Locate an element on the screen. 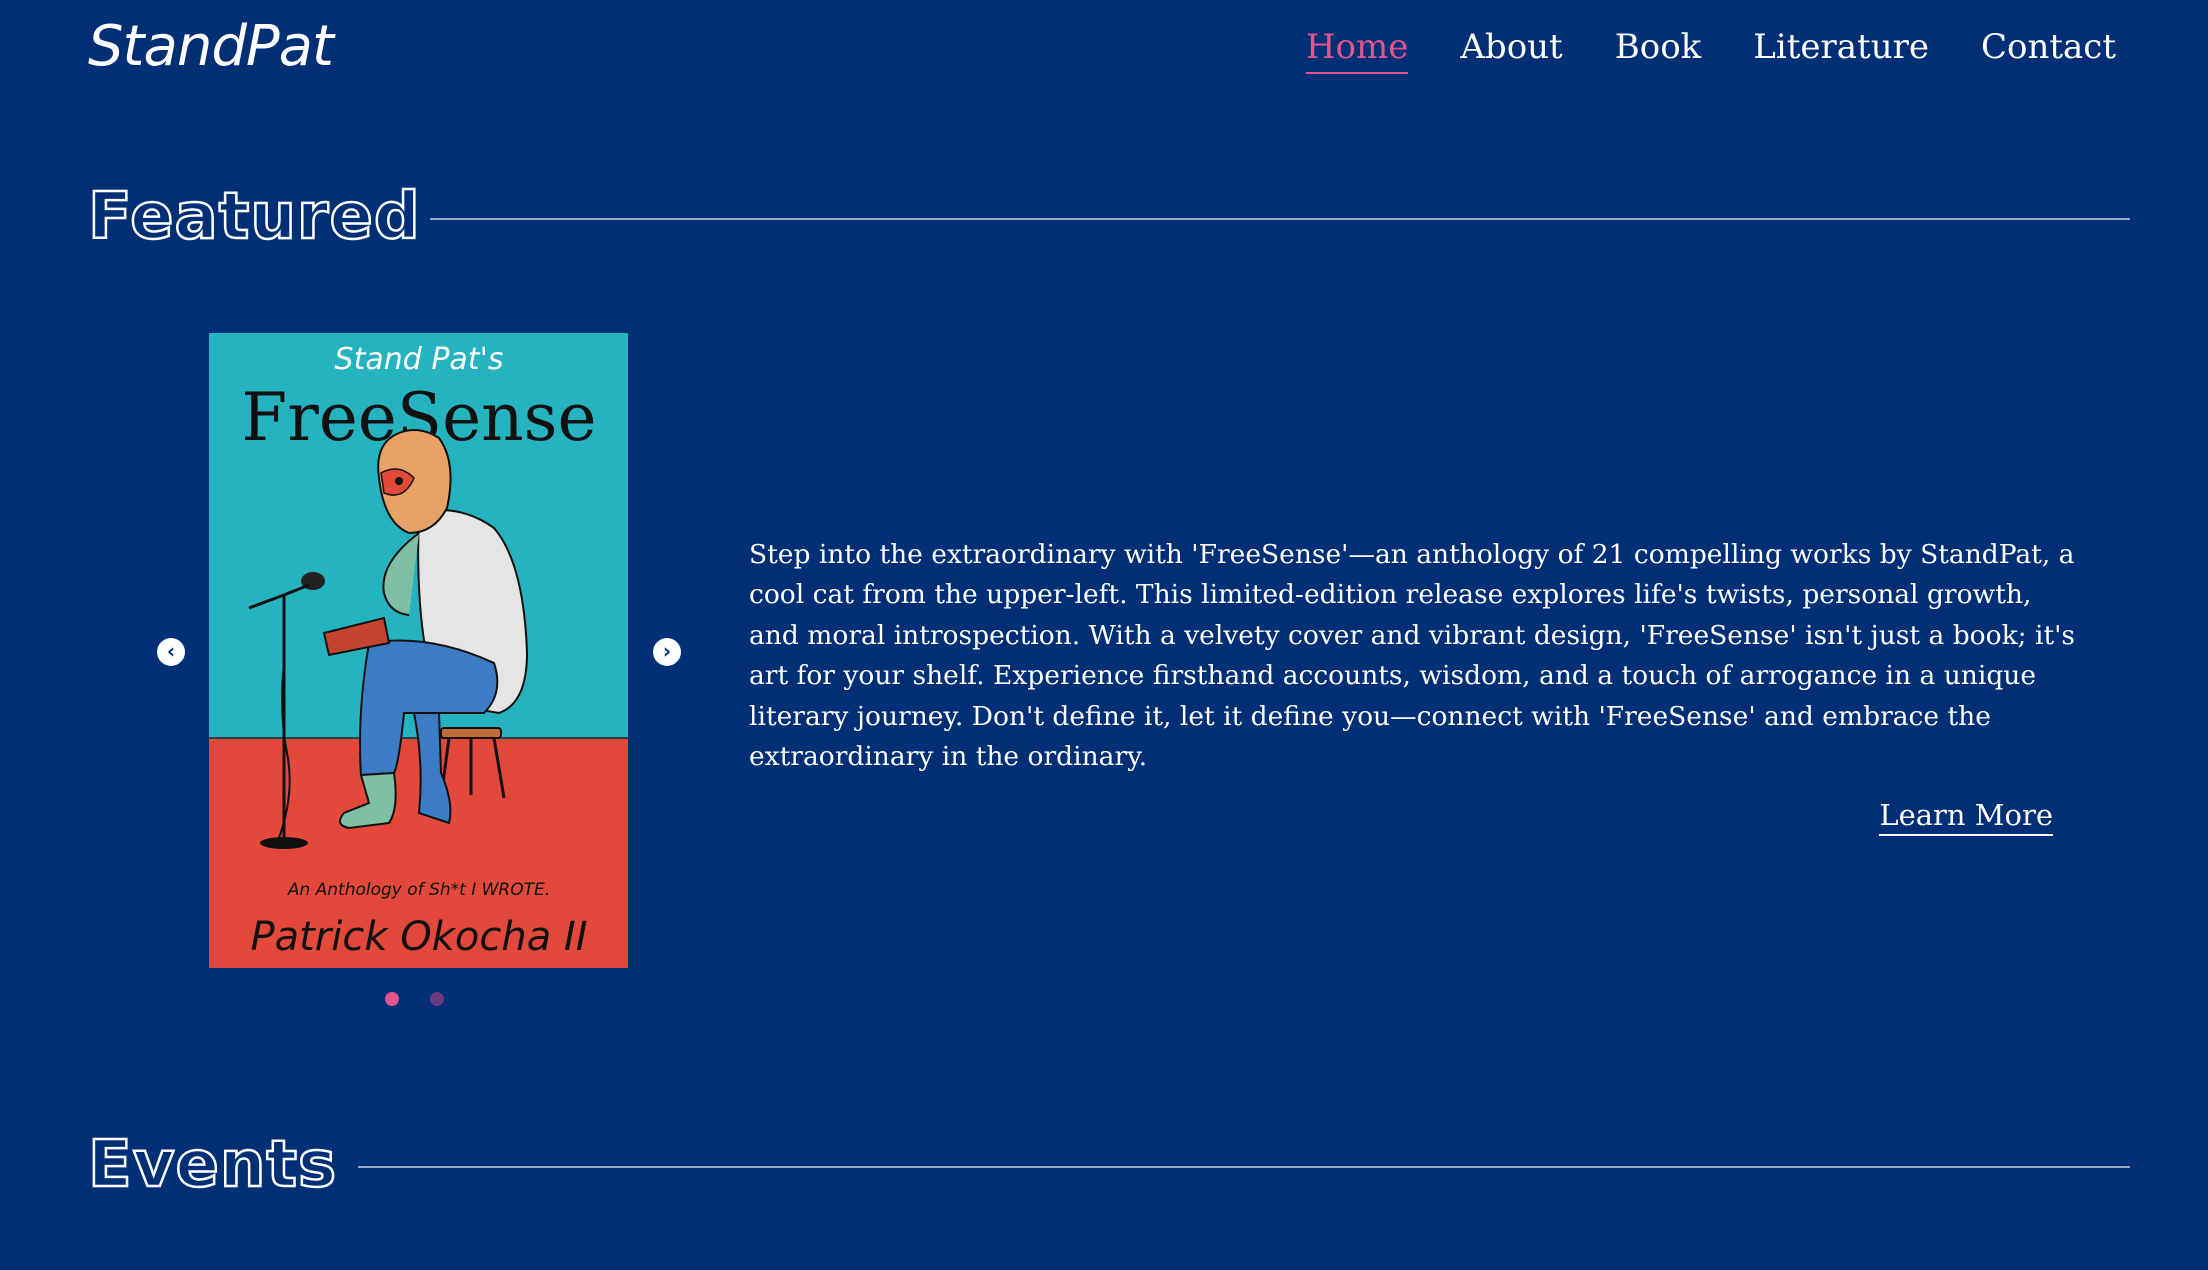 This screenshot has width=2208, height=1270. events-title: Events is located at coordinates (212, 1165).